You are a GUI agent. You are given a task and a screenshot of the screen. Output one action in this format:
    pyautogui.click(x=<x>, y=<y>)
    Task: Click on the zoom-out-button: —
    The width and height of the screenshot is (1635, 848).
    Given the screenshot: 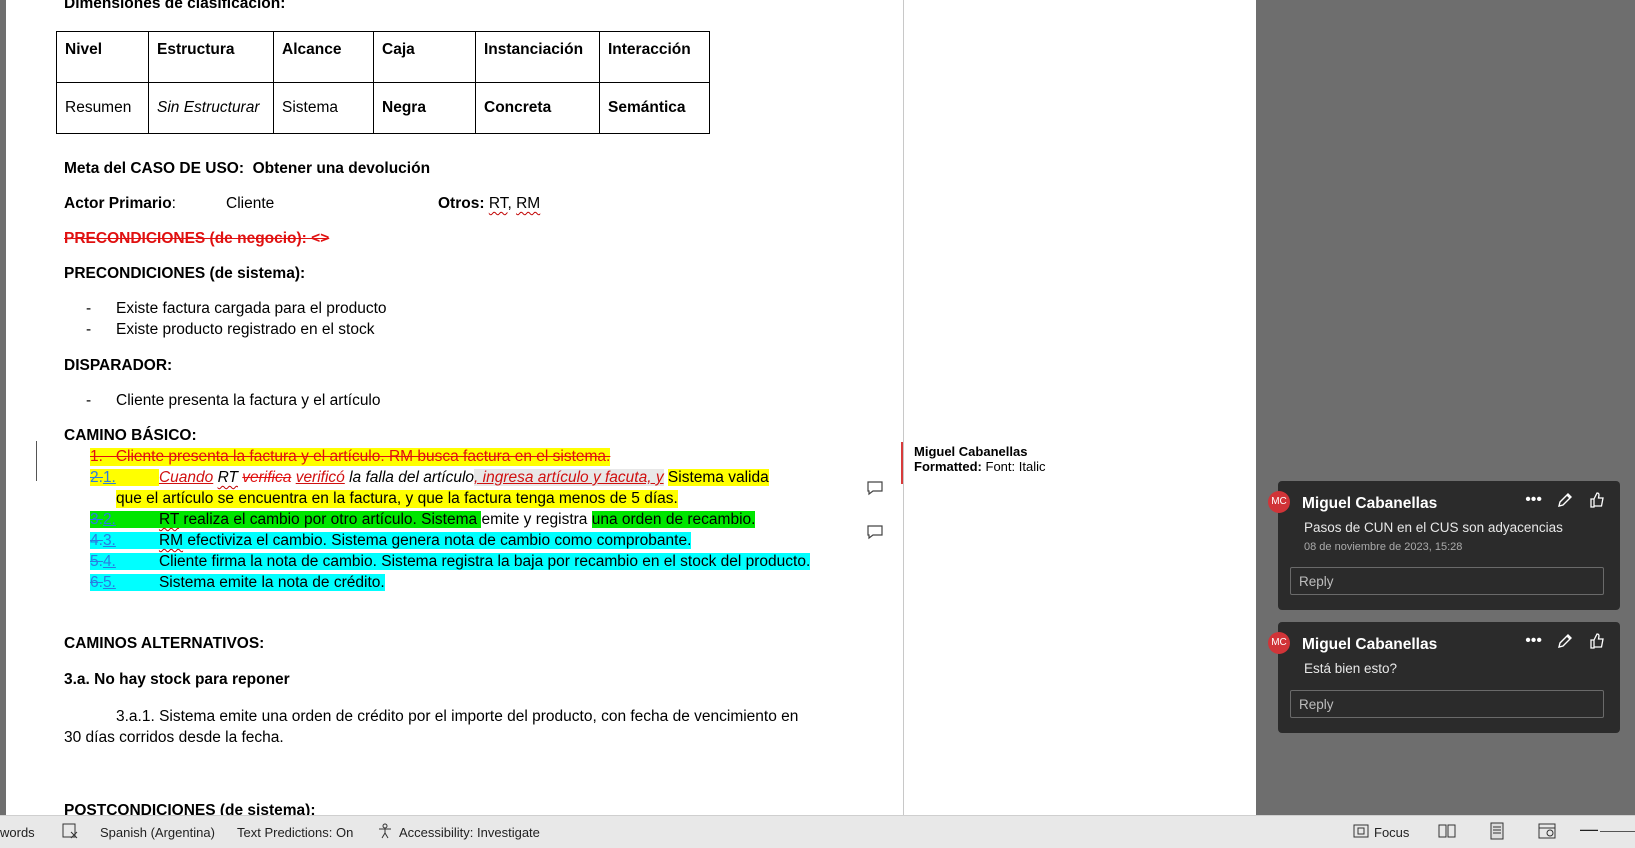 What is the action you would take?
    pyautogui.click(x=1589, y=829)
    